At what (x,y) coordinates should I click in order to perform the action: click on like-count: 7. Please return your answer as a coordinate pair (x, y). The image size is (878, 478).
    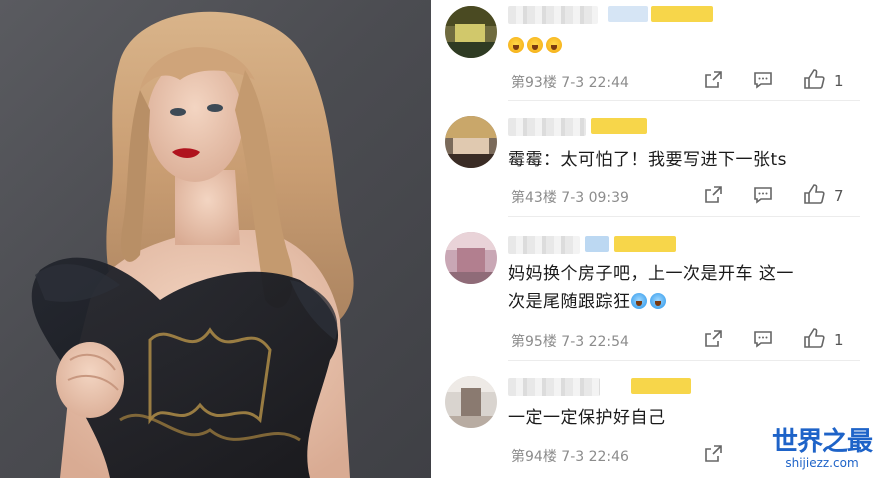
    Looking at the image, I should click on (839, 196).